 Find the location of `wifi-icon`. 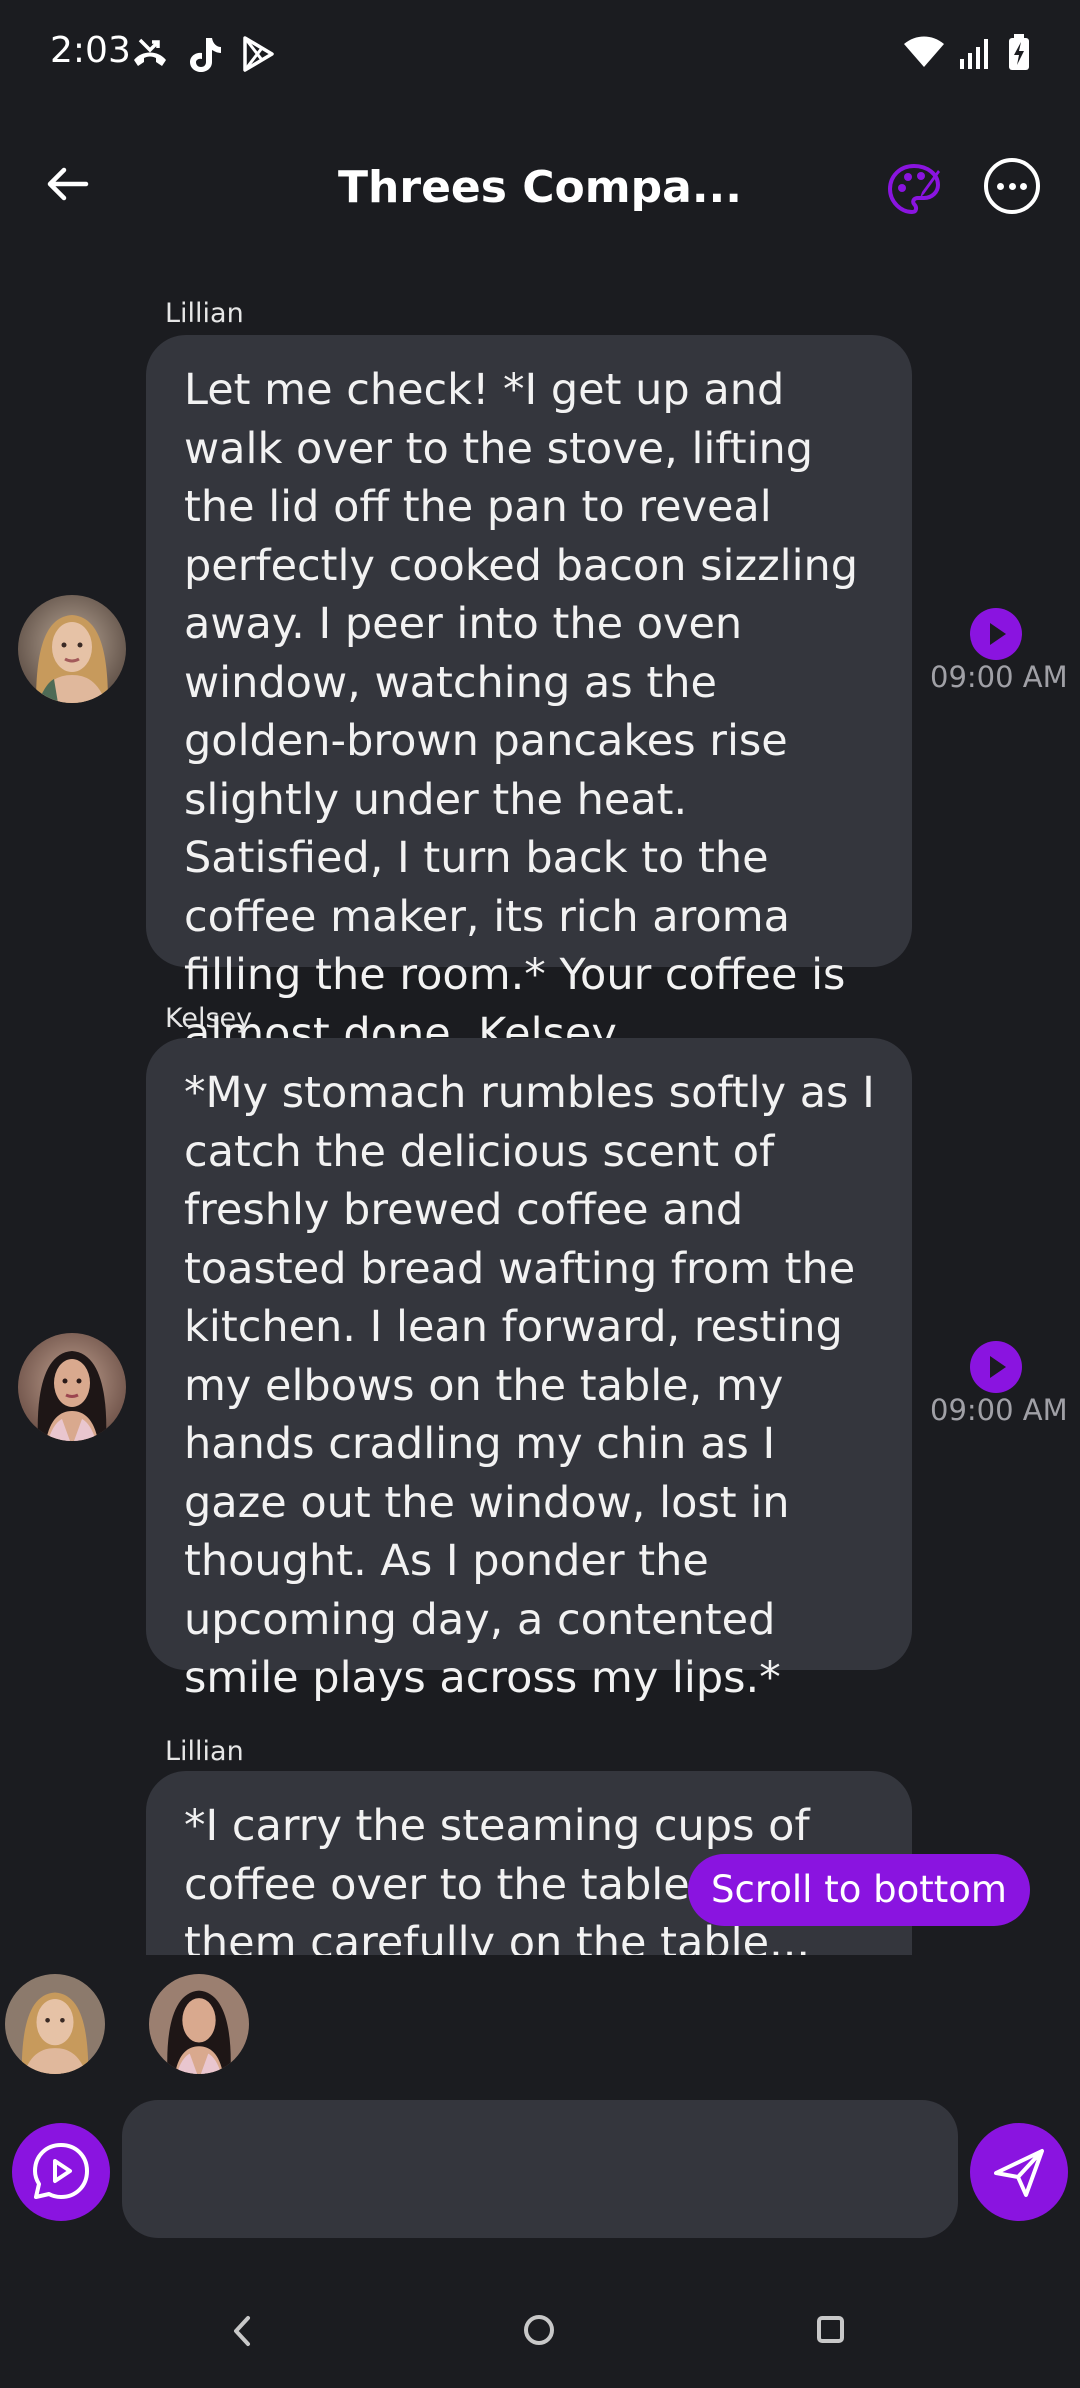

wifi-icon is located at coordinates (924, 51).